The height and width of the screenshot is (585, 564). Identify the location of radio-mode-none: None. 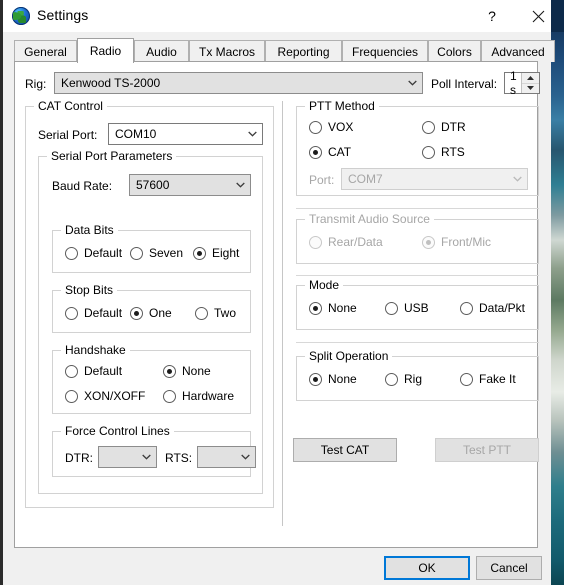
(333, 308).